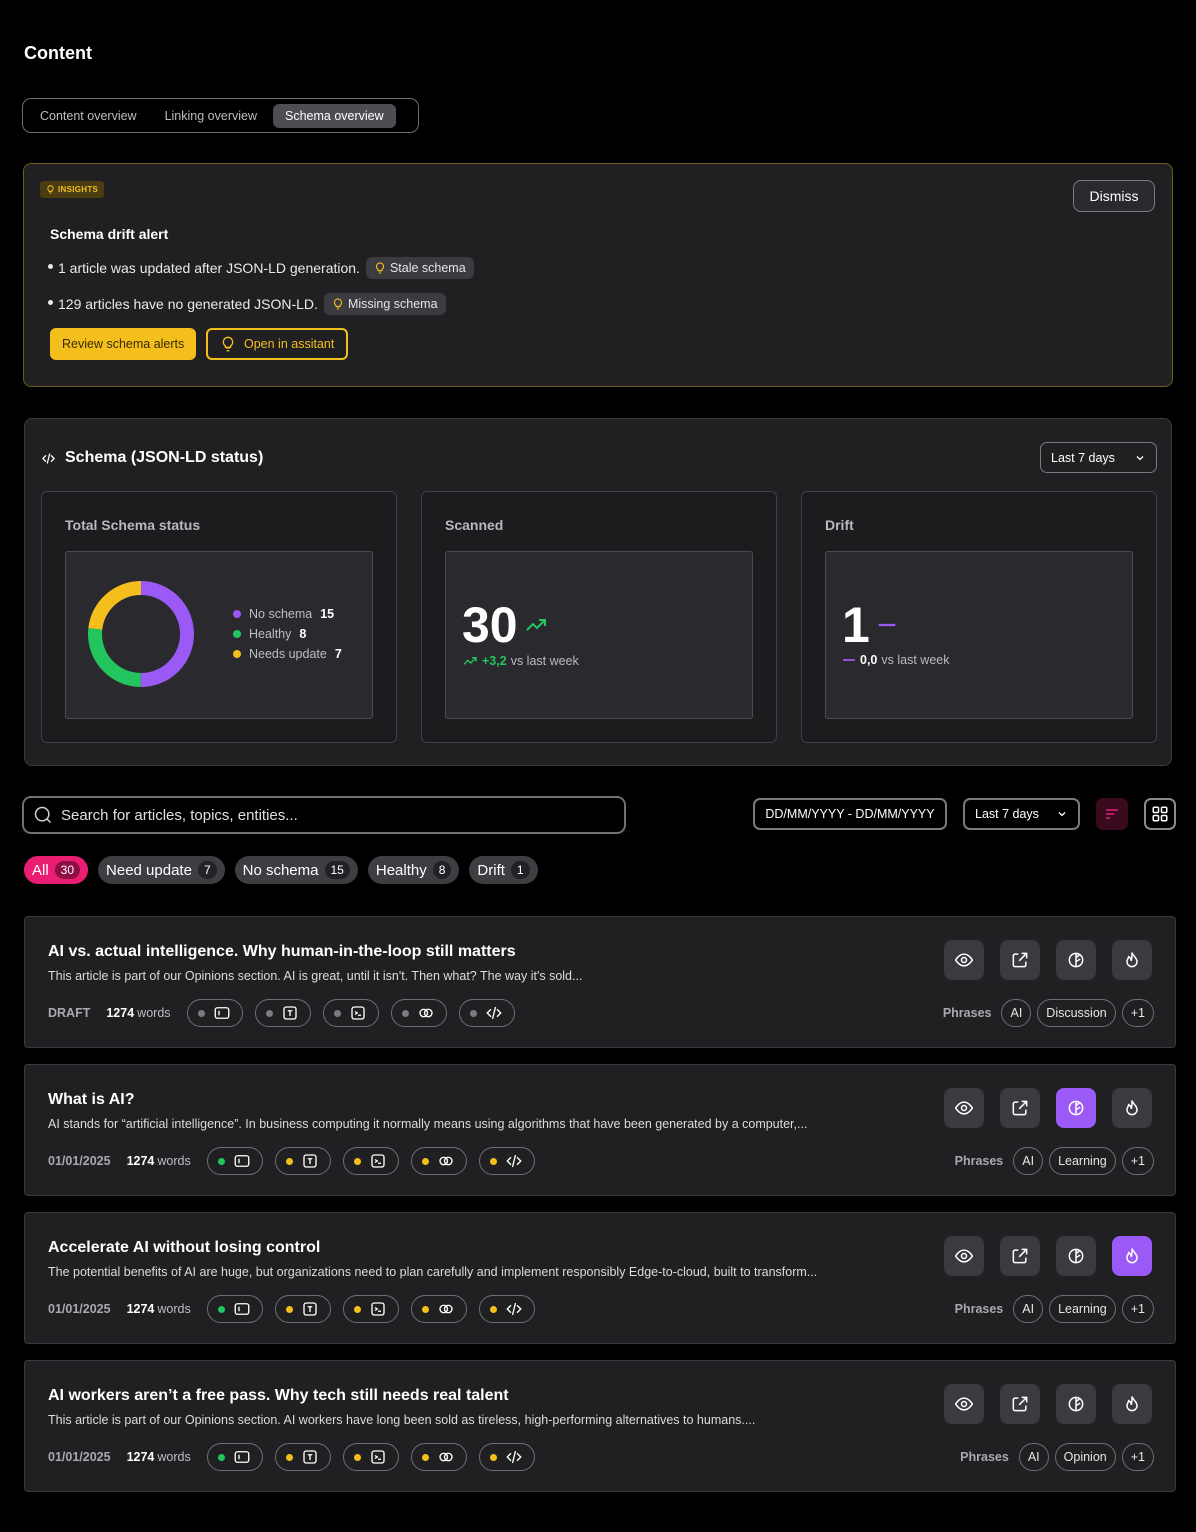 This screenshot has height=1532, width=1196. Describe the element at coordinates (1112, 814) in the screenshot. I see `sort-button` at that location.